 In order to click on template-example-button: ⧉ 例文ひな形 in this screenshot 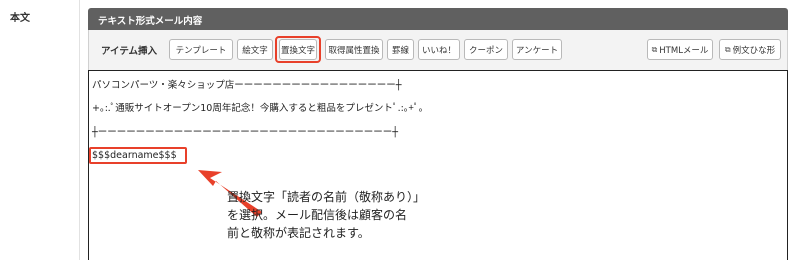, I will do `click(750, 49)`.